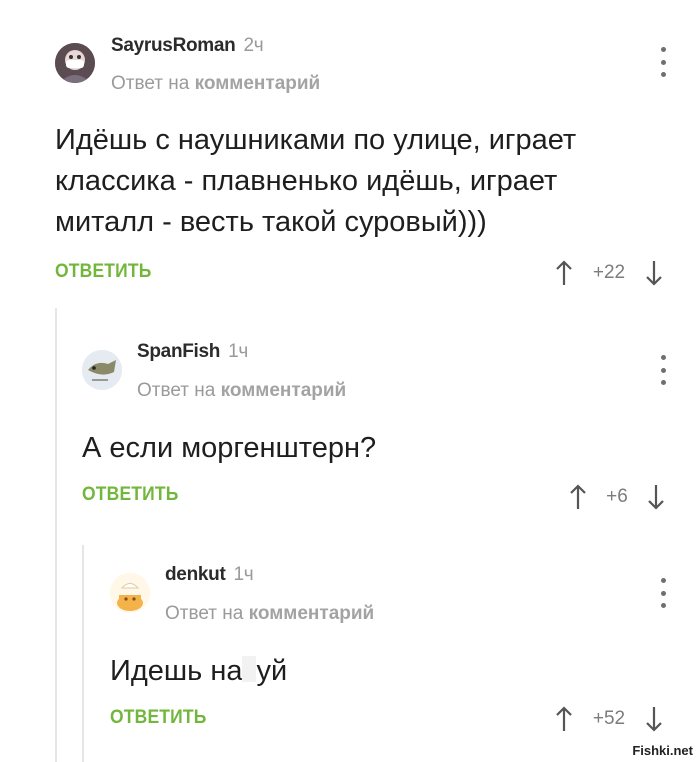 The height and width of the screenshot is (762, 700). Describe the element at coordinates (249, 669) in the screenshot. I see `censored-fragment` at that location.